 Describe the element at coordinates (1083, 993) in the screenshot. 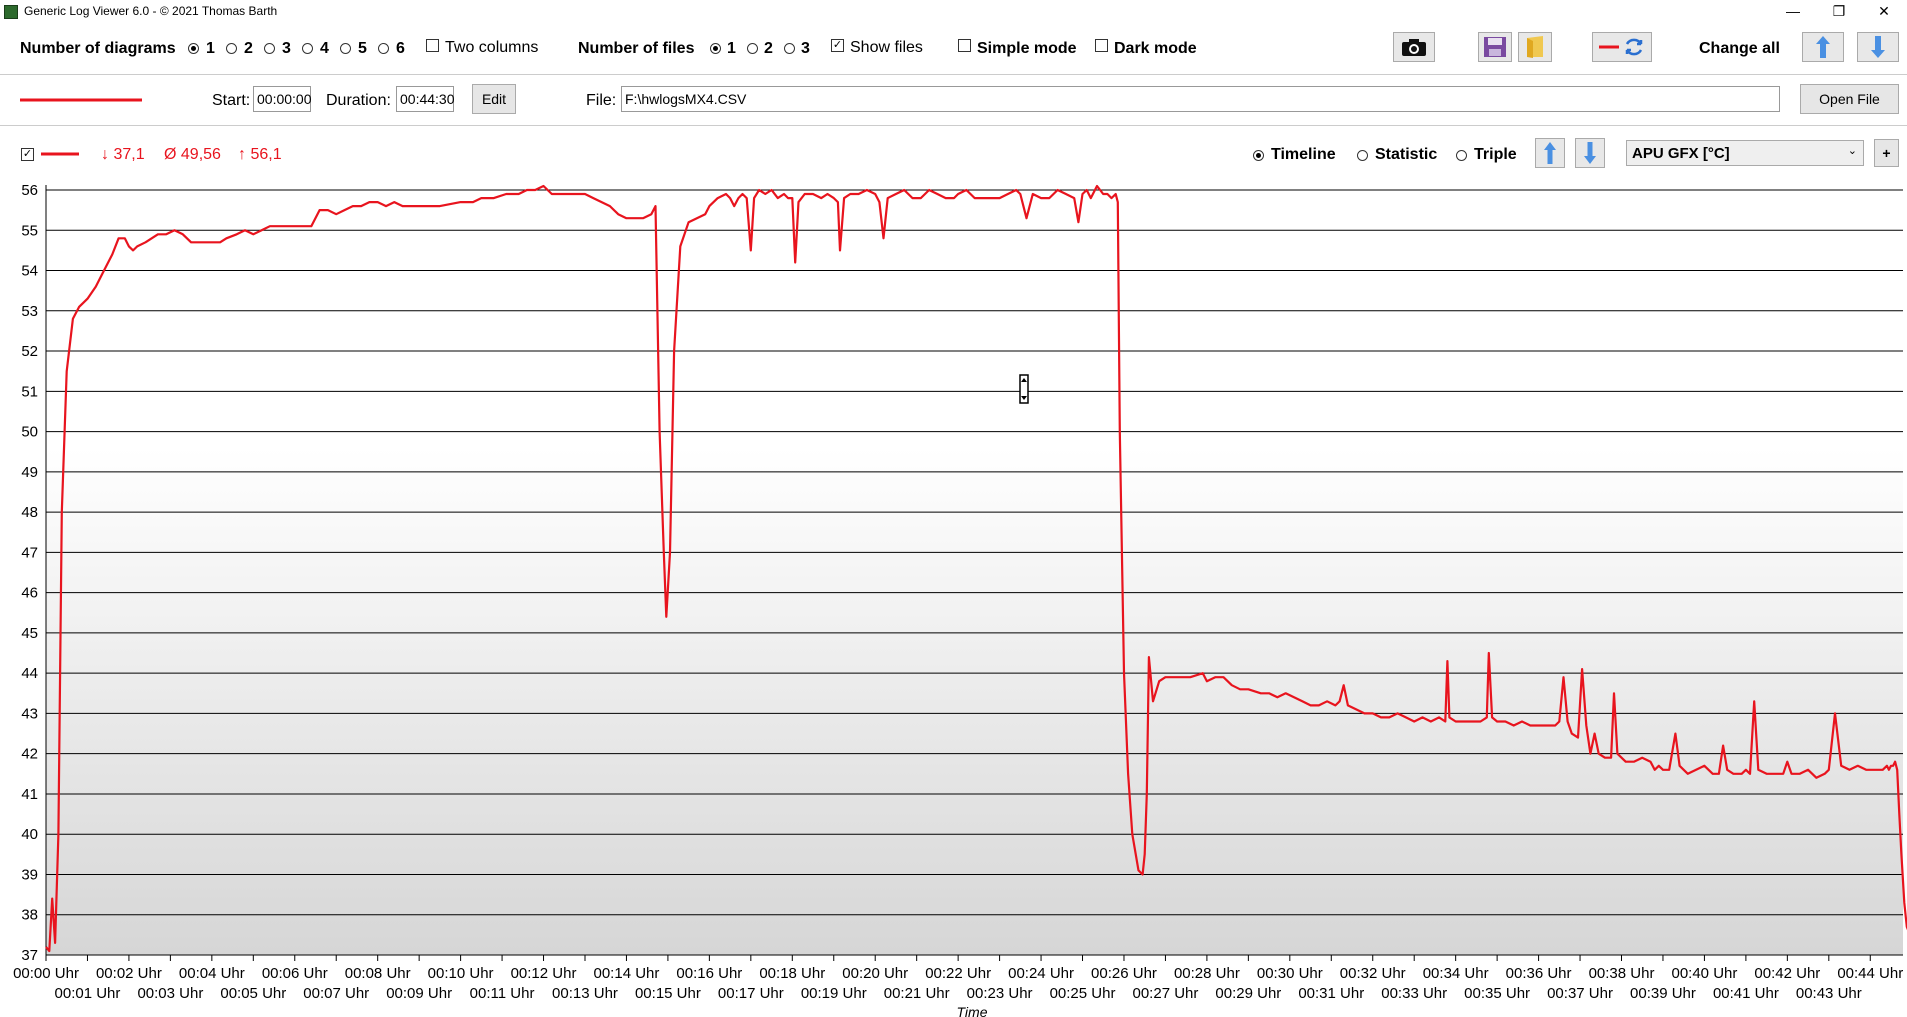

I see `x-tick-label: 00:25 Uhr` at that location.